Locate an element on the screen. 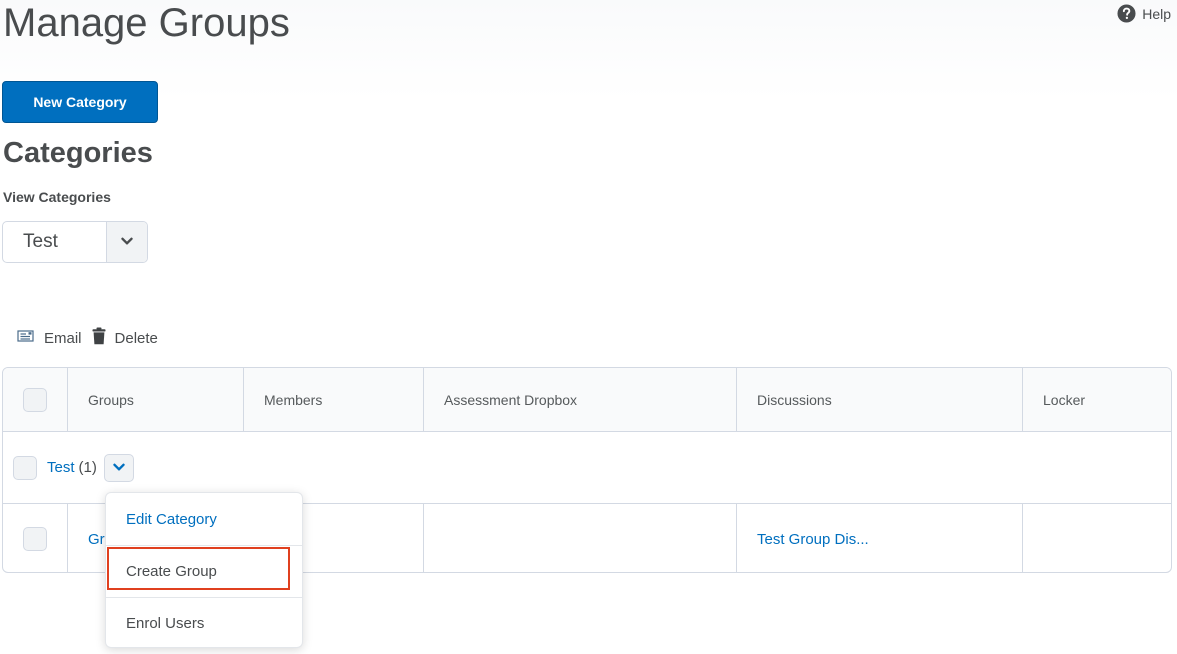 The width and height of the screenshot is (1177, 654). email-action: Email is located at coordinates (49, 338).